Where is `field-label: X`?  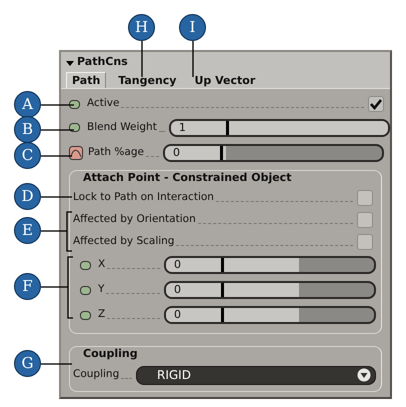 field-label: X is located at coordinates (102, 264).